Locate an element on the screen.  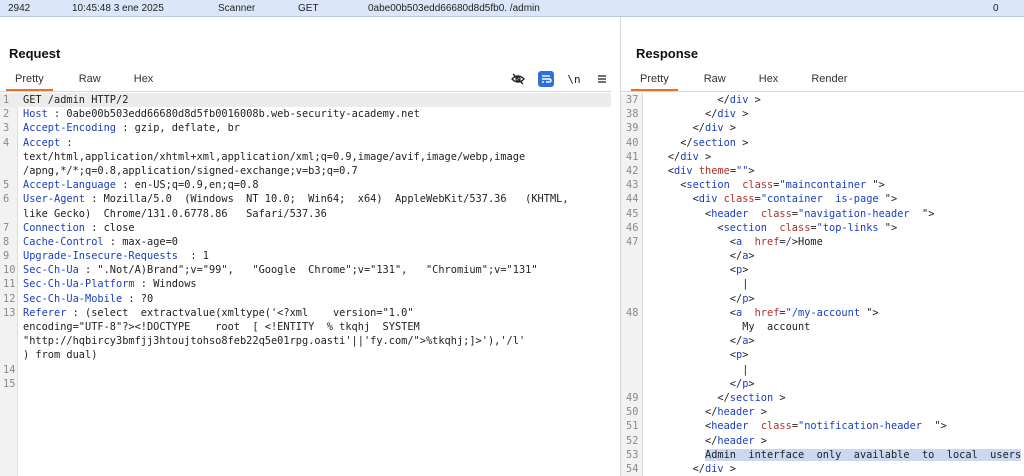
request-line: 4 Accept : is located at coordinates (305, 143).